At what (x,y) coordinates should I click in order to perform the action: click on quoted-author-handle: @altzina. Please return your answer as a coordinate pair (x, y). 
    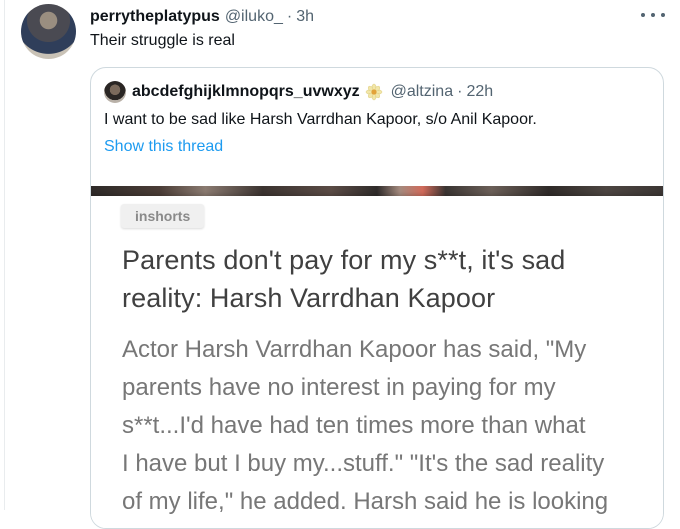
    Looking at the image, I should click on (422, 91).